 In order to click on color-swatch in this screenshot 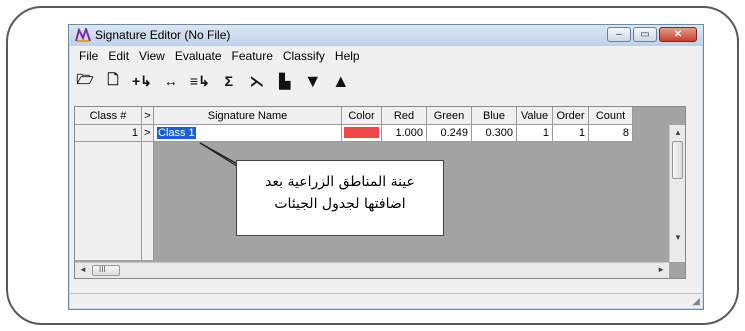, I will do `click(361, 132)`.